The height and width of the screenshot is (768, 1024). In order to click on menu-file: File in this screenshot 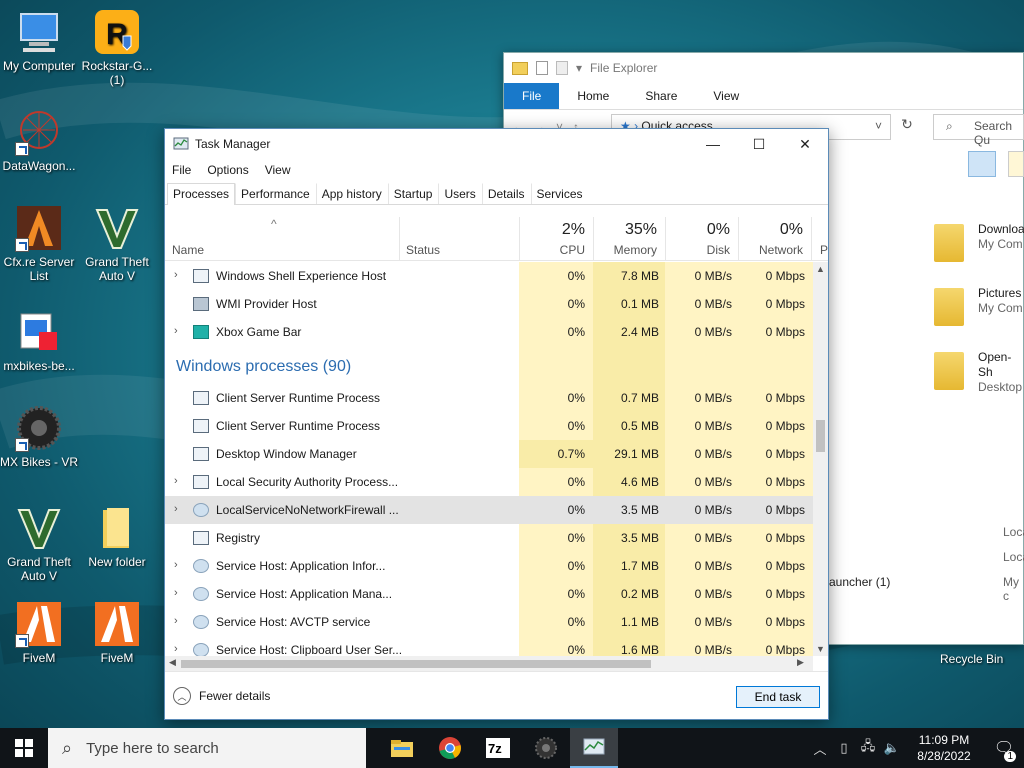, I will do `click(181, 170)`.